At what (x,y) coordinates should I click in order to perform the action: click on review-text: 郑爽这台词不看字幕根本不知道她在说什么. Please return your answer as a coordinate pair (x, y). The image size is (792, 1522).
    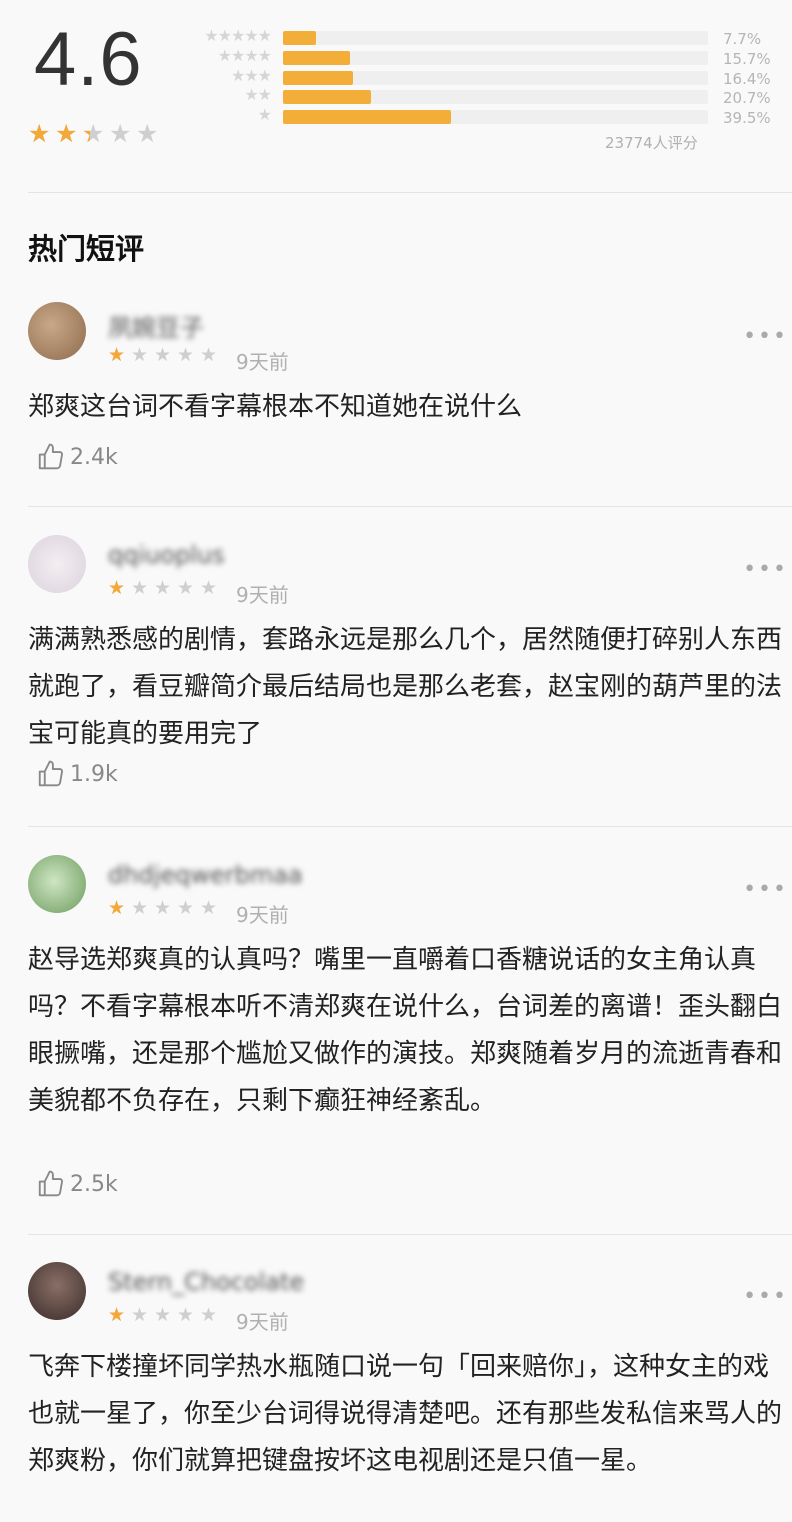
    Looking at the image, I should click on (275, 407).